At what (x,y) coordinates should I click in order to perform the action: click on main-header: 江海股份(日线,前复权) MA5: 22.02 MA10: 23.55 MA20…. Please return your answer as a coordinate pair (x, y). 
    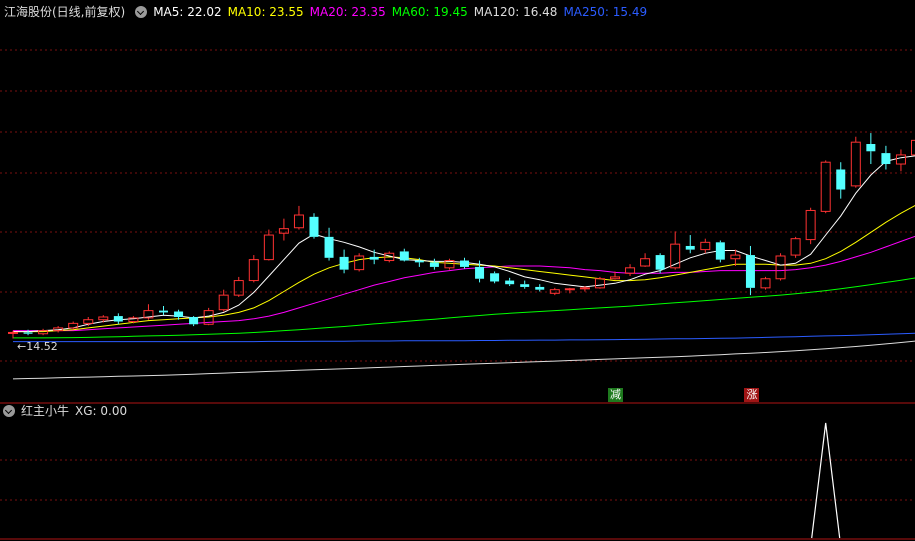
    Looking at the image, I should click on (326, 12).